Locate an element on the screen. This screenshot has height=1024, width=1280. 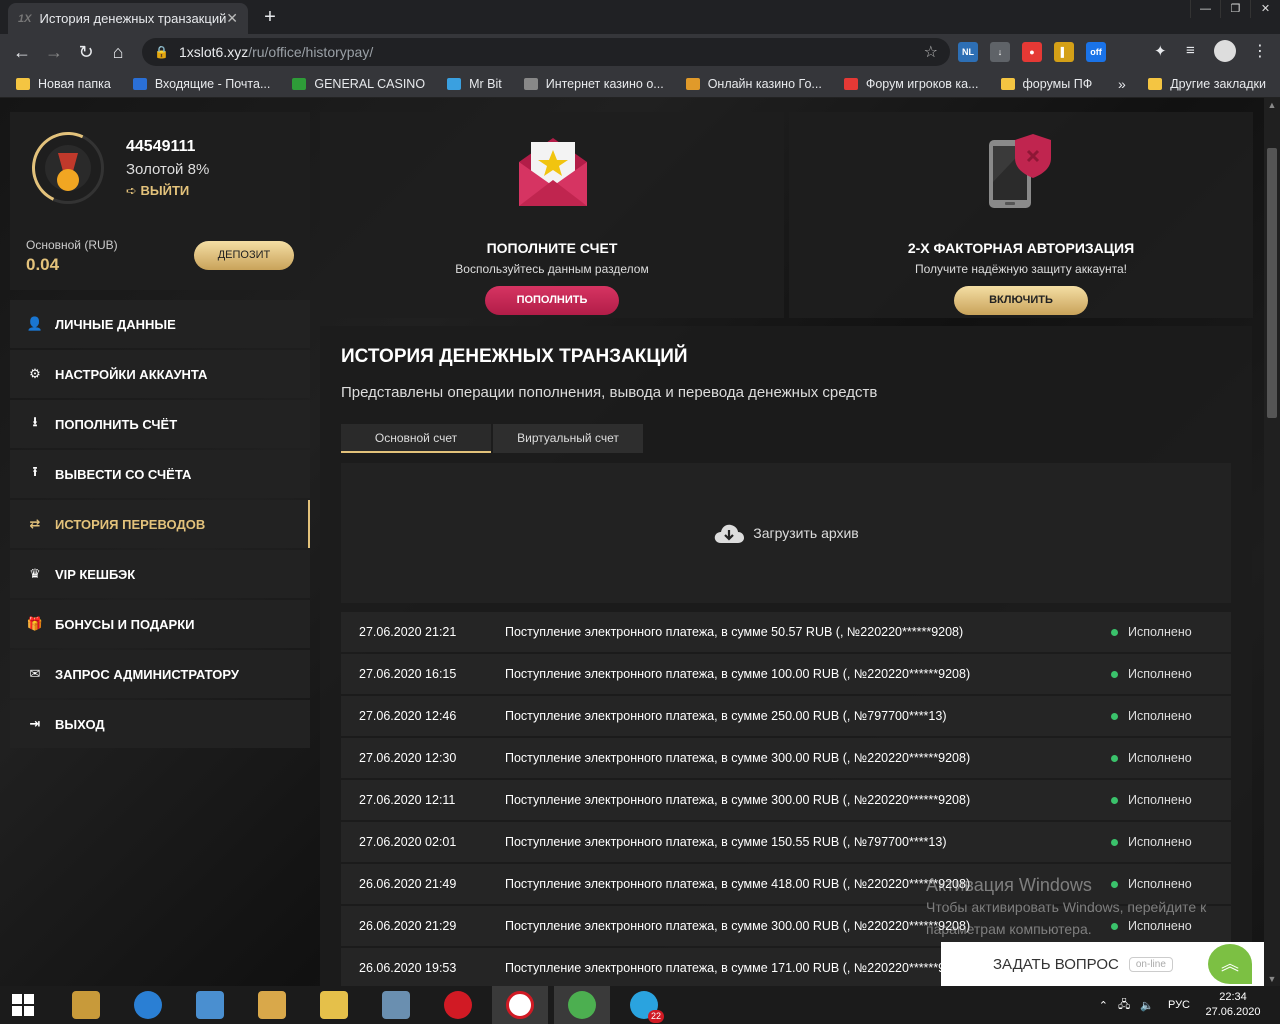
off-icon: off is located at coordinates (1096, 52).